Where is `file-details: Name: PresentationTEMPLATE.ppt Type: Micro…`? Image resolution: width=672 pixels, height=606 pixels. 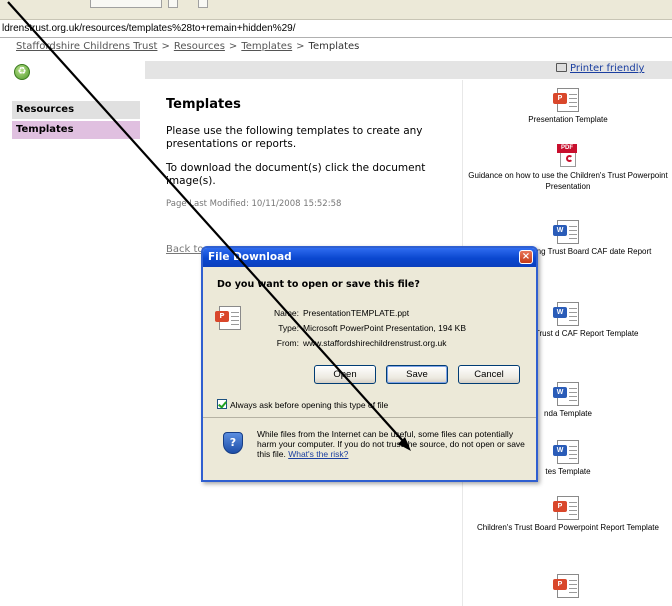 file-details: Name: PresentationTEMPLATE.ppt Type: Micro… is located at coordinates (362, 328).